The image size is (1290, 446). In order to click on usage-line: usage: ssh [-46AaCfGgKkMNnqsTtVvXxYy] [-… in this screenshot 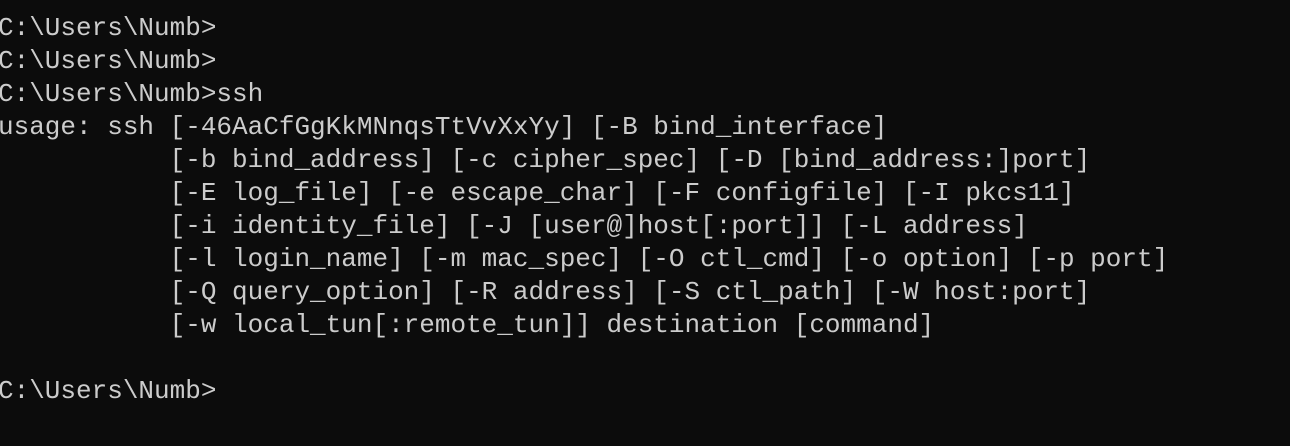, I will do `click(444, 127)`.